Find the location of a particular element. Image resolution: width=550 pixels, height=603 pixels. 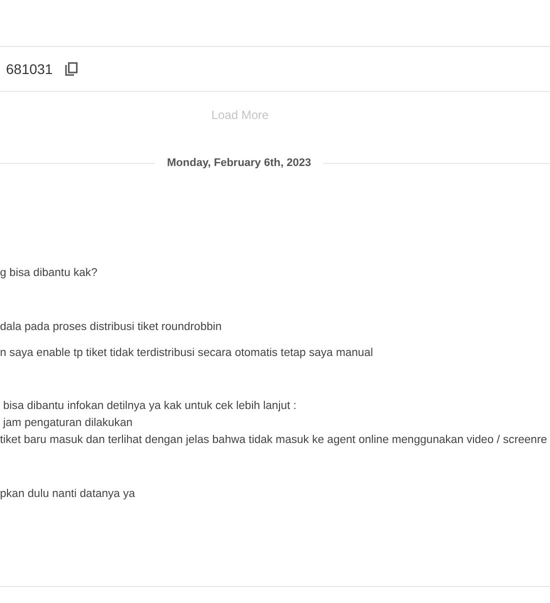

message-text: n saya enable tp tiket tidak terdistribusi secara otomatis tetap saya manual is located at coordinates (186, 353).